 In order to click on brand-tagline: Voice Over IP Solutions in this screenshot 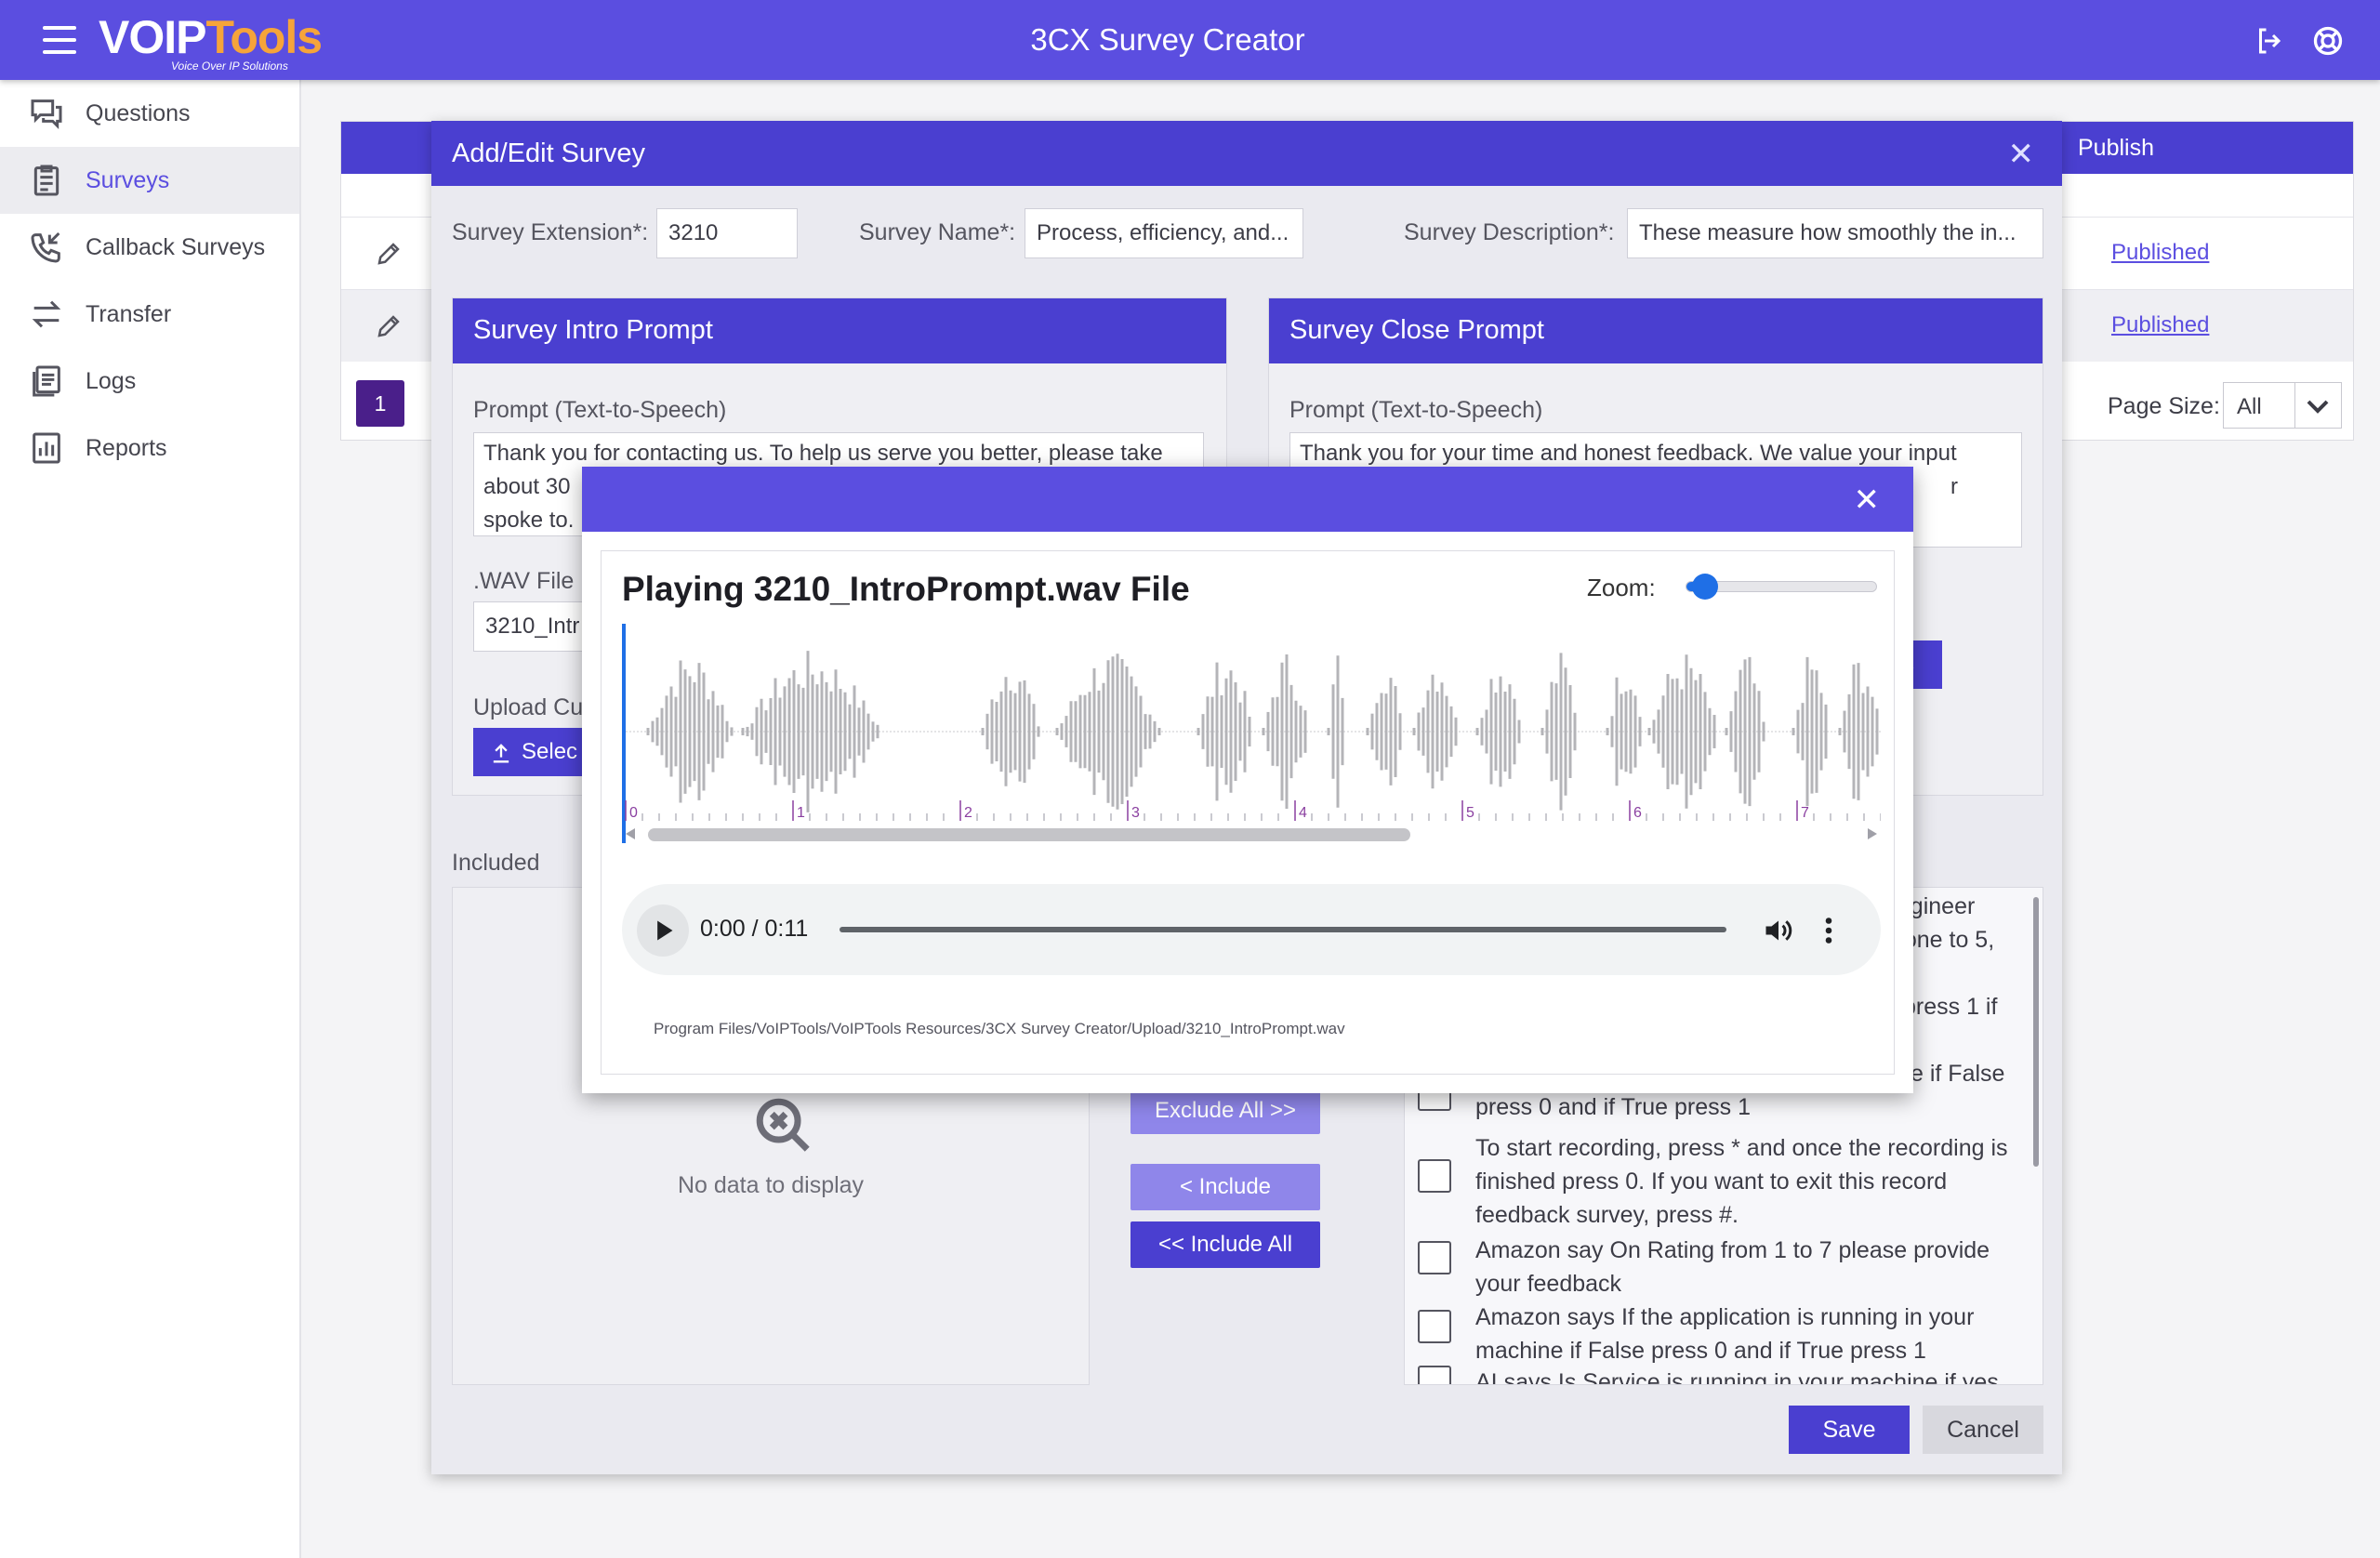, I will do `click(229, 66)`.